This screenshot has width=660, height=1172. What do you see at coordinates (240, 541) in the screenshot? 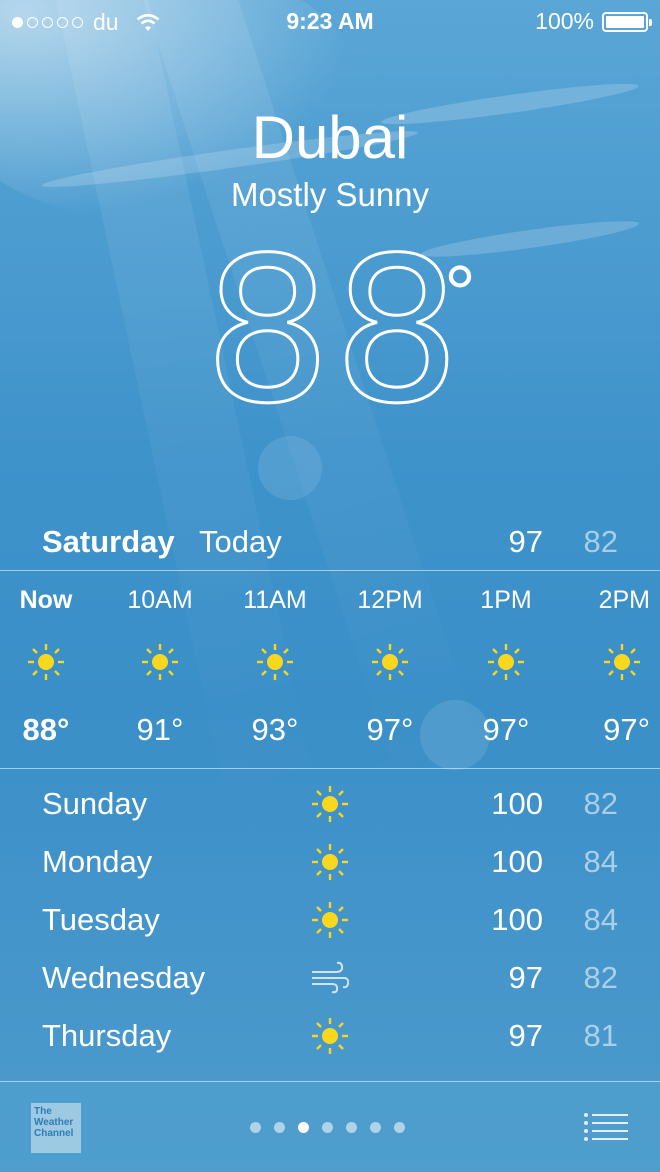
I see `today-label: Today` at bounding box center [240, 541].